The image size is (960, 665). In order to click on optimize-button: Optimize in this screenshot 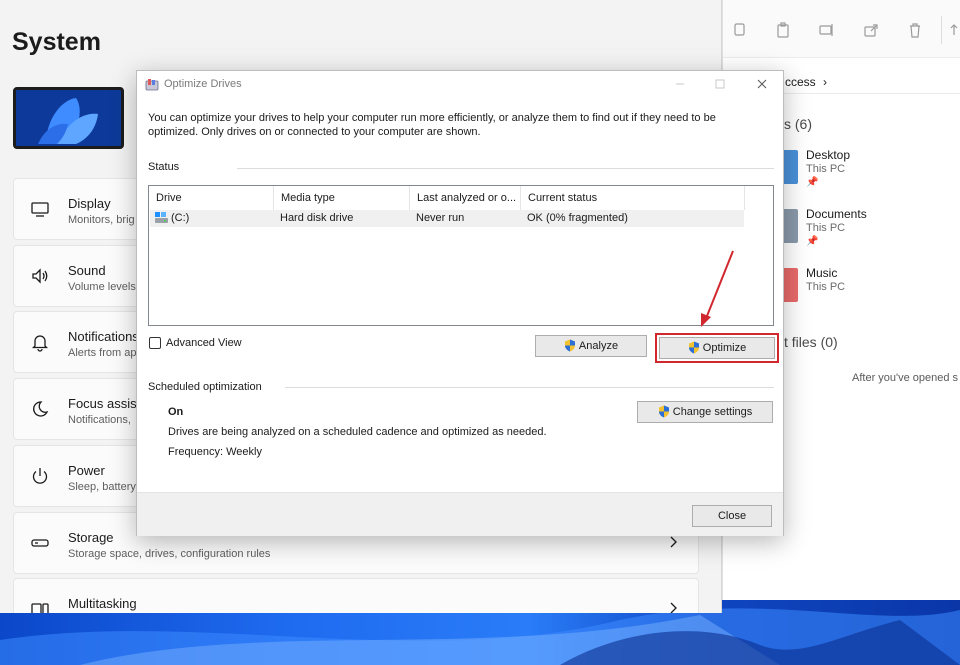, I will do `click(717, 348)`.